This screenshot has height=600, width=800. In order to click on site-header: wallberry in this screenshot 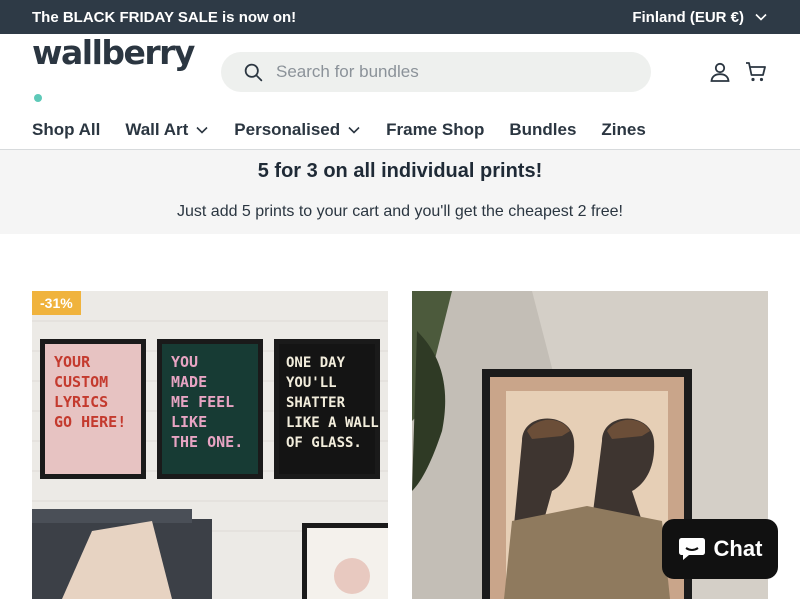, I will do `click(400, 72)`.